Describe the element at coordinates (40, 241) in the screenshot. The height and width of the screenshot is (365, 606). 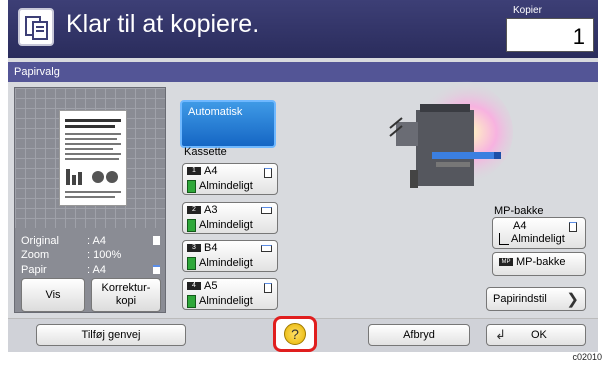
I see `original-label: Original` at that location.